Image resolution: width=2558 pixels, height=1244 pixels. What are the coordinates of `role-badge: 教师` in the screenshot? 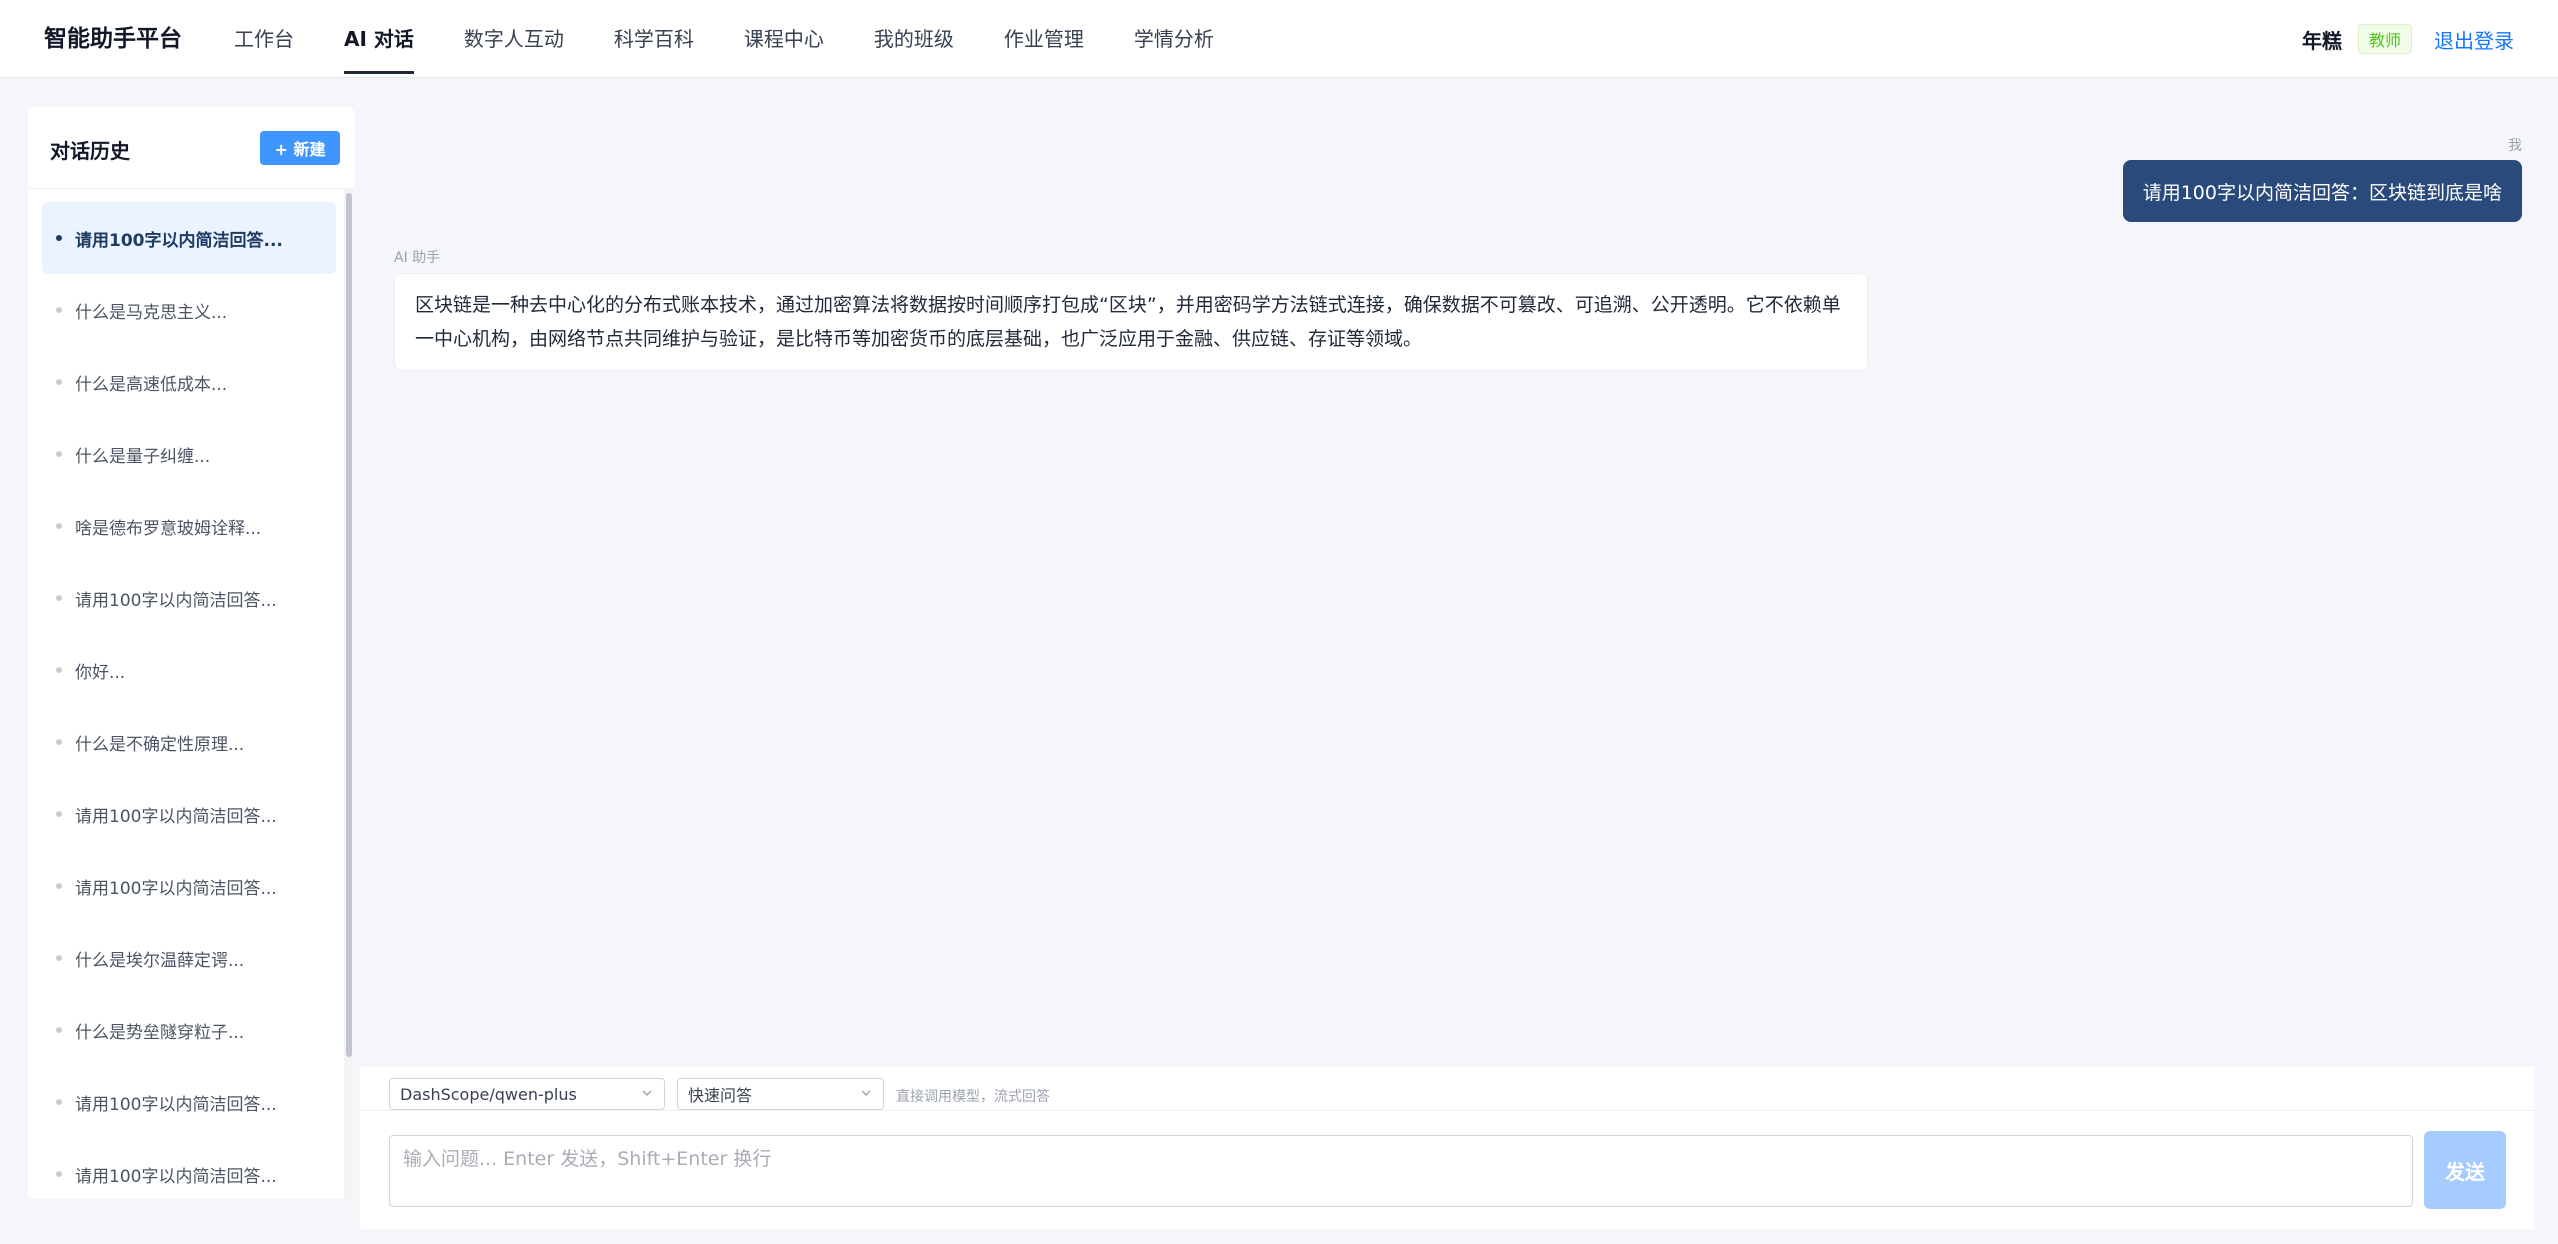 It's located at (2384, 39).